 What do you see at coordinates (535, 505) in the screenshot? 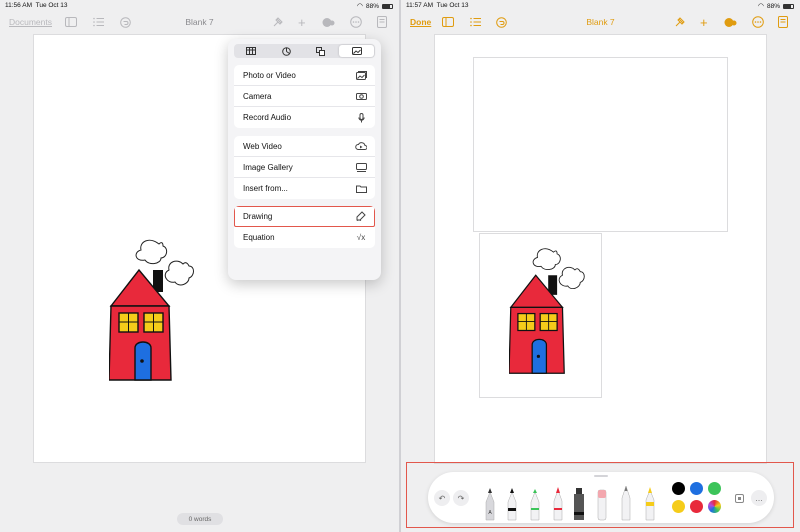
I see `marker-green-tool` at bounding box center [535, 505].